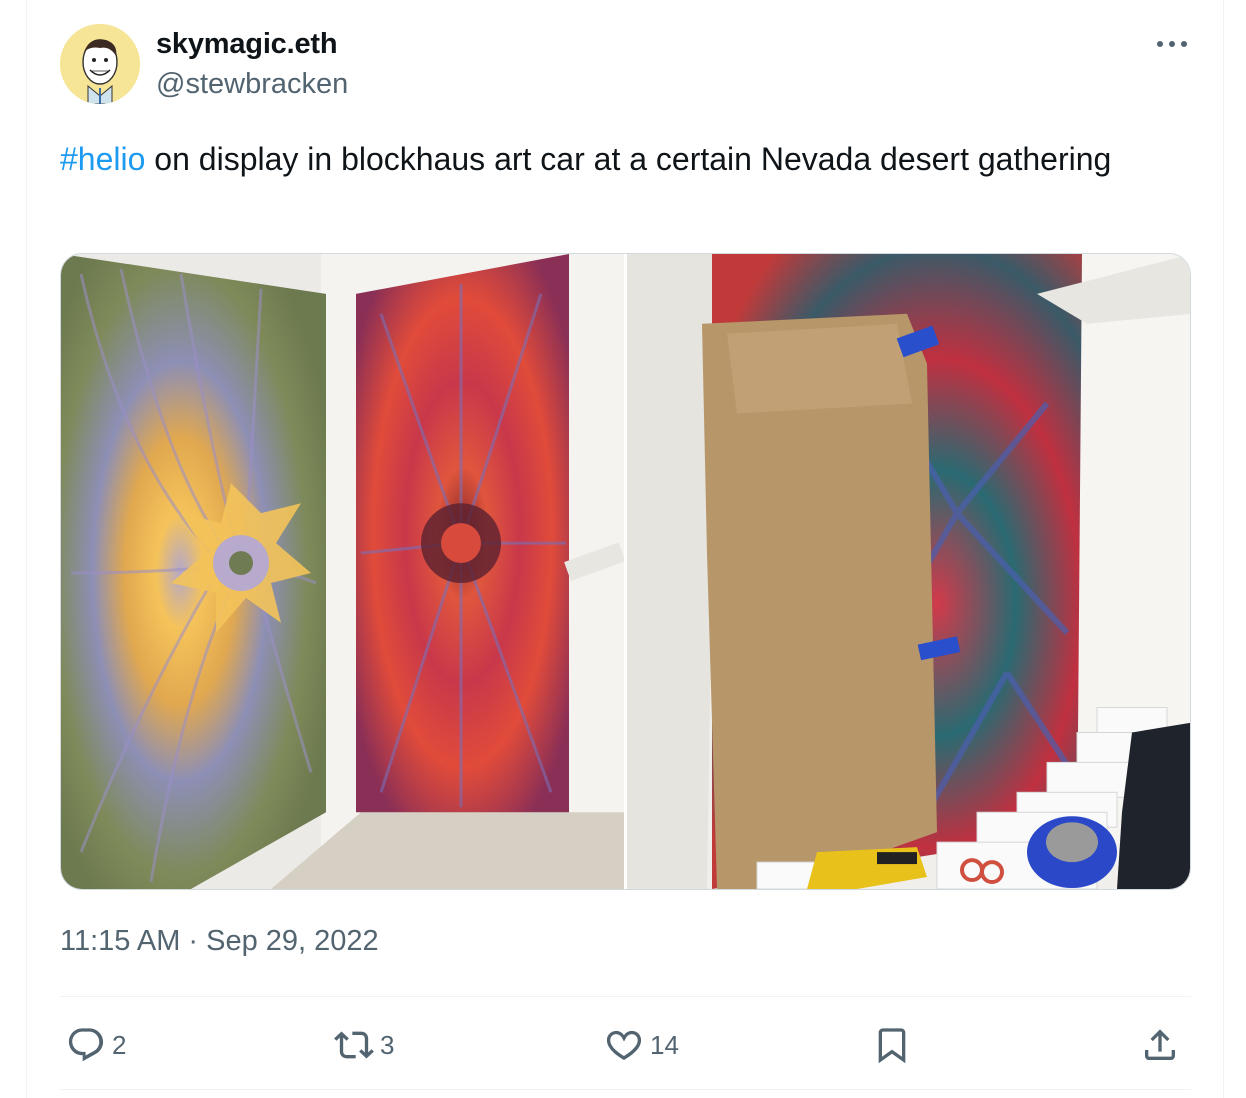 Image resolution: width=1246 pixels, height=1098 pixels. I want to click on reply-button: 2, so click(96, 1045).